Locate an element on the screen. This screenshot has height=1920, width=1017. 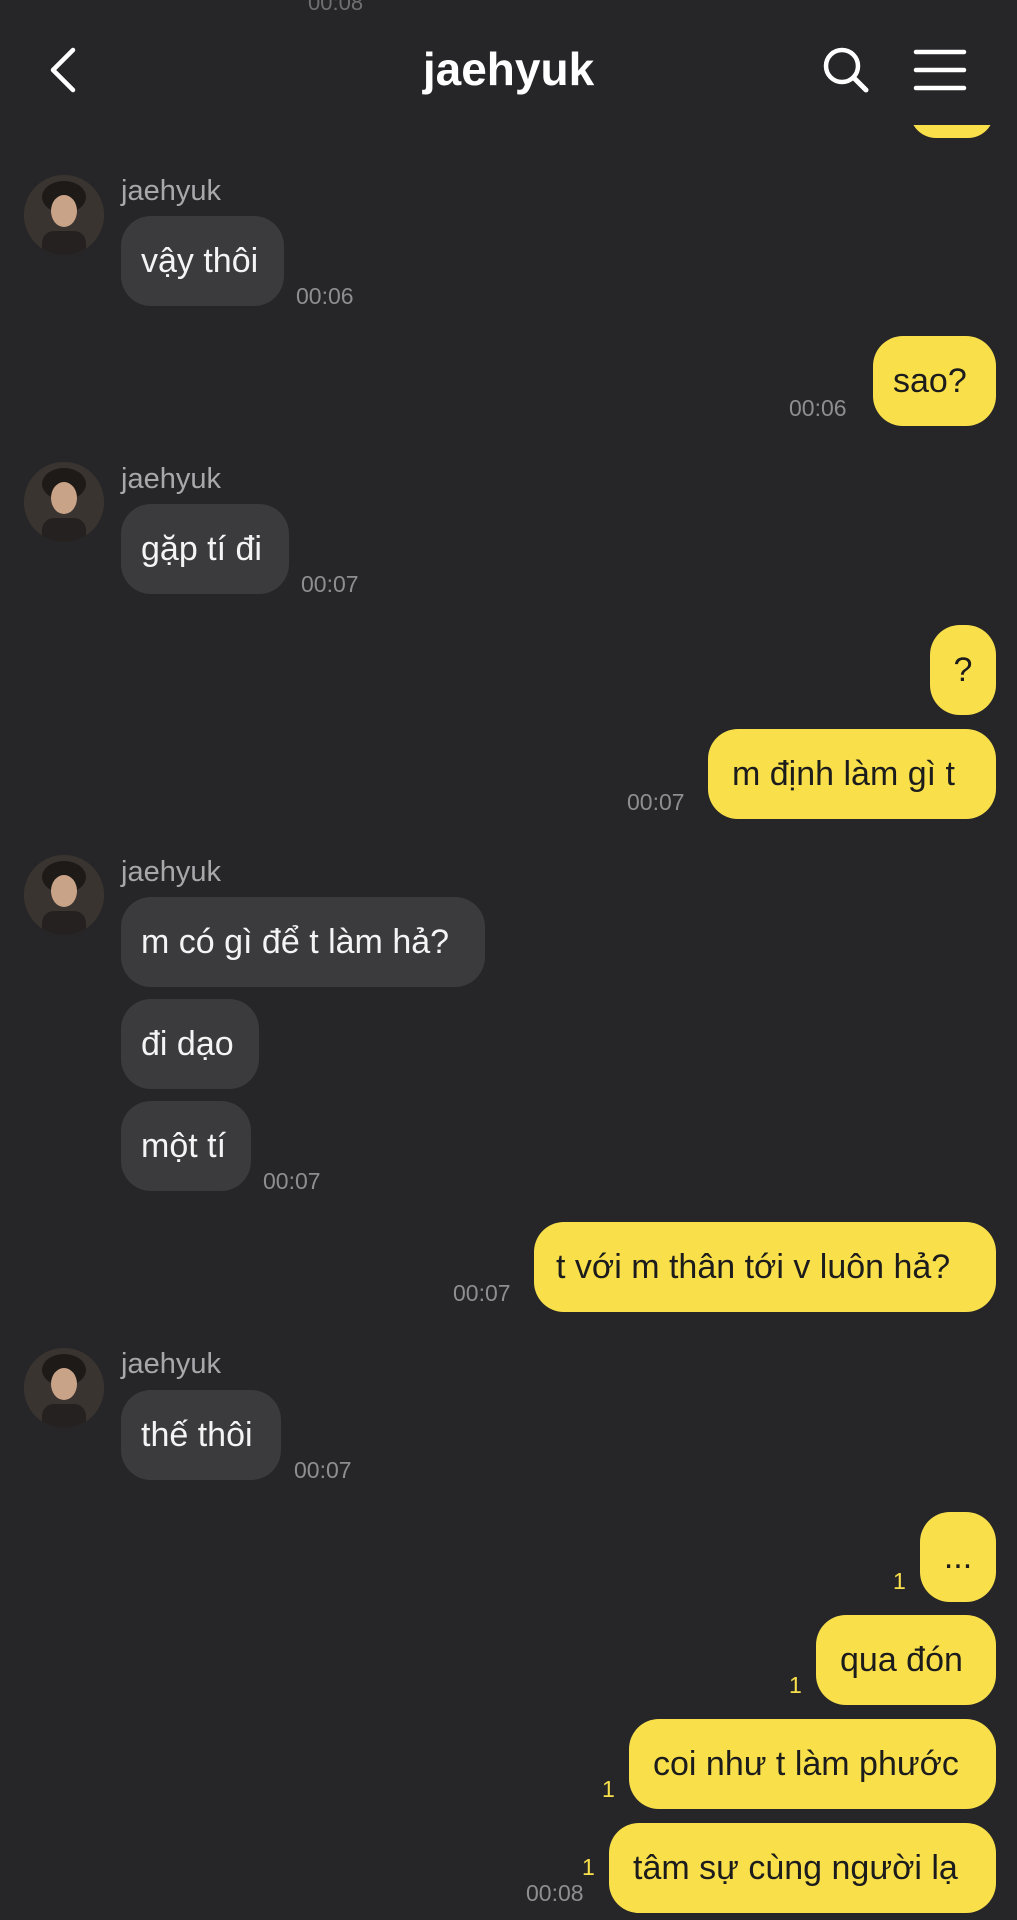
search-icon is located at coordinates (846, 70).